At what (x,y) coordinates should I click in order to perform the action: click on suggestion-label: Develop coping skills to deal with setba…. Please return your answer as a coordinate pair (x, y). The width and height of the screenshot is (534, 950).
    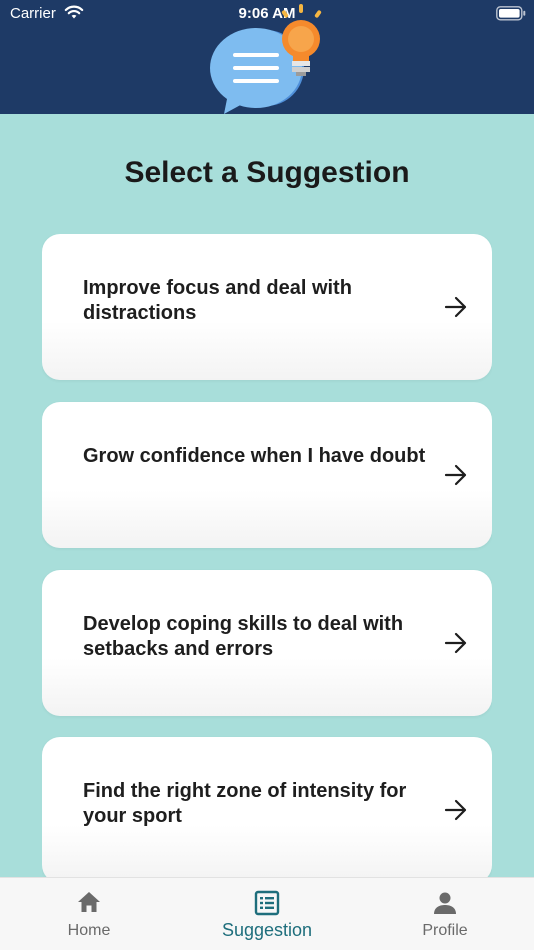
    Looking at the image, I should click on (243, 636).